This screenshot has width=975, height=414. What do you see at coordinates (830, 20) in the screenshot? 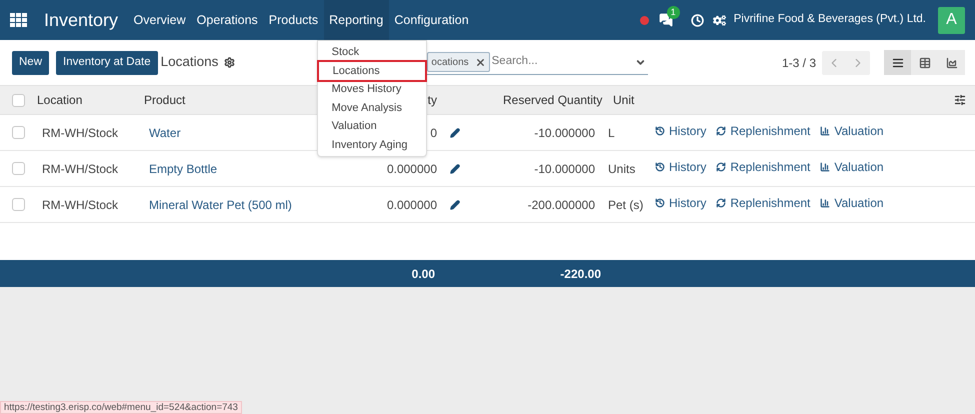
I see `company-name: Pivrifine Food & Beverages (Pvt.) Ltd.` at bounding box center [830, 20].